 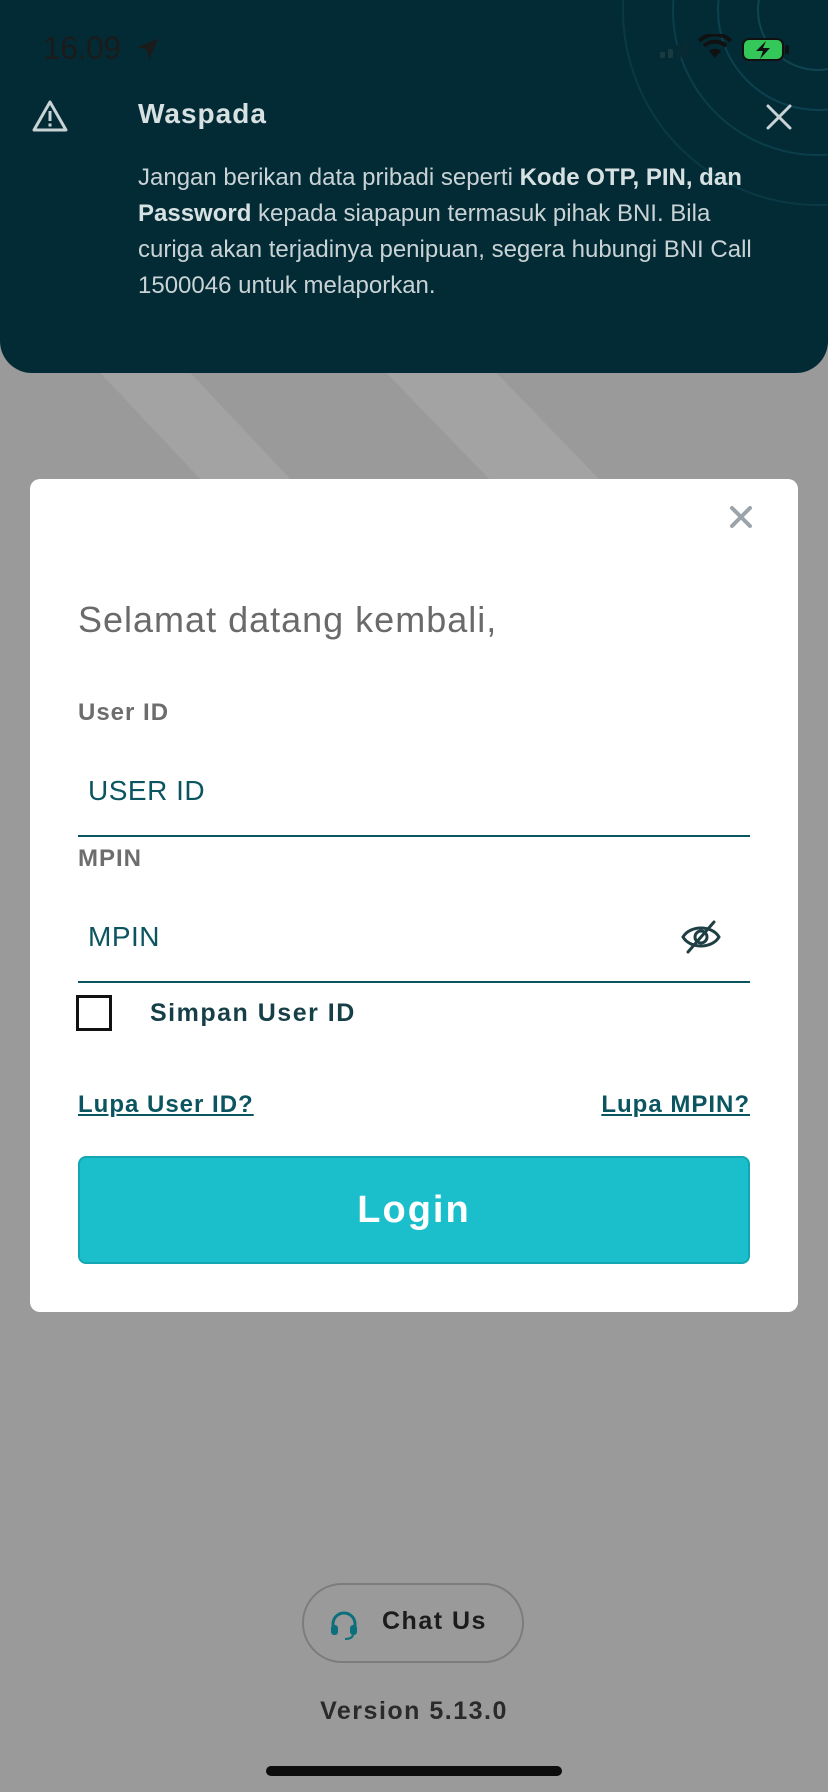 What do you see at coordinates (110, 858) in the screenshot?
I see `mpin-label: MPIN` at bounding box center [110, 858].